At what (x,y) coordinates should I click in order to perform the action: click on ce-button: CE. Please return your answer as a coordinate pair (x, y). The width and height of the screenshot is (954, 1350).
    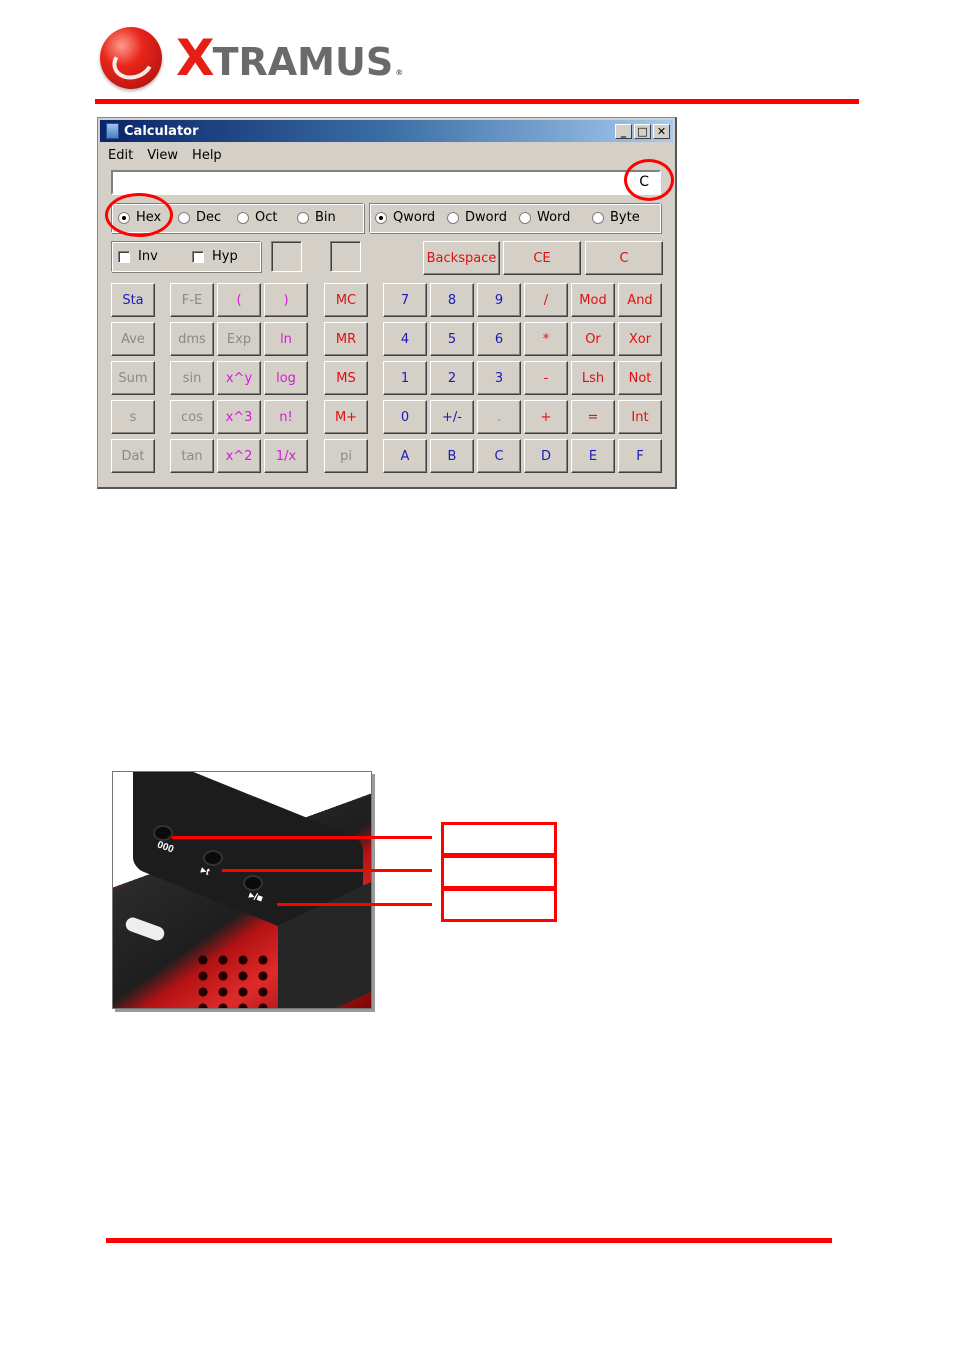
    Looking at the image, I should click on (542, 258).